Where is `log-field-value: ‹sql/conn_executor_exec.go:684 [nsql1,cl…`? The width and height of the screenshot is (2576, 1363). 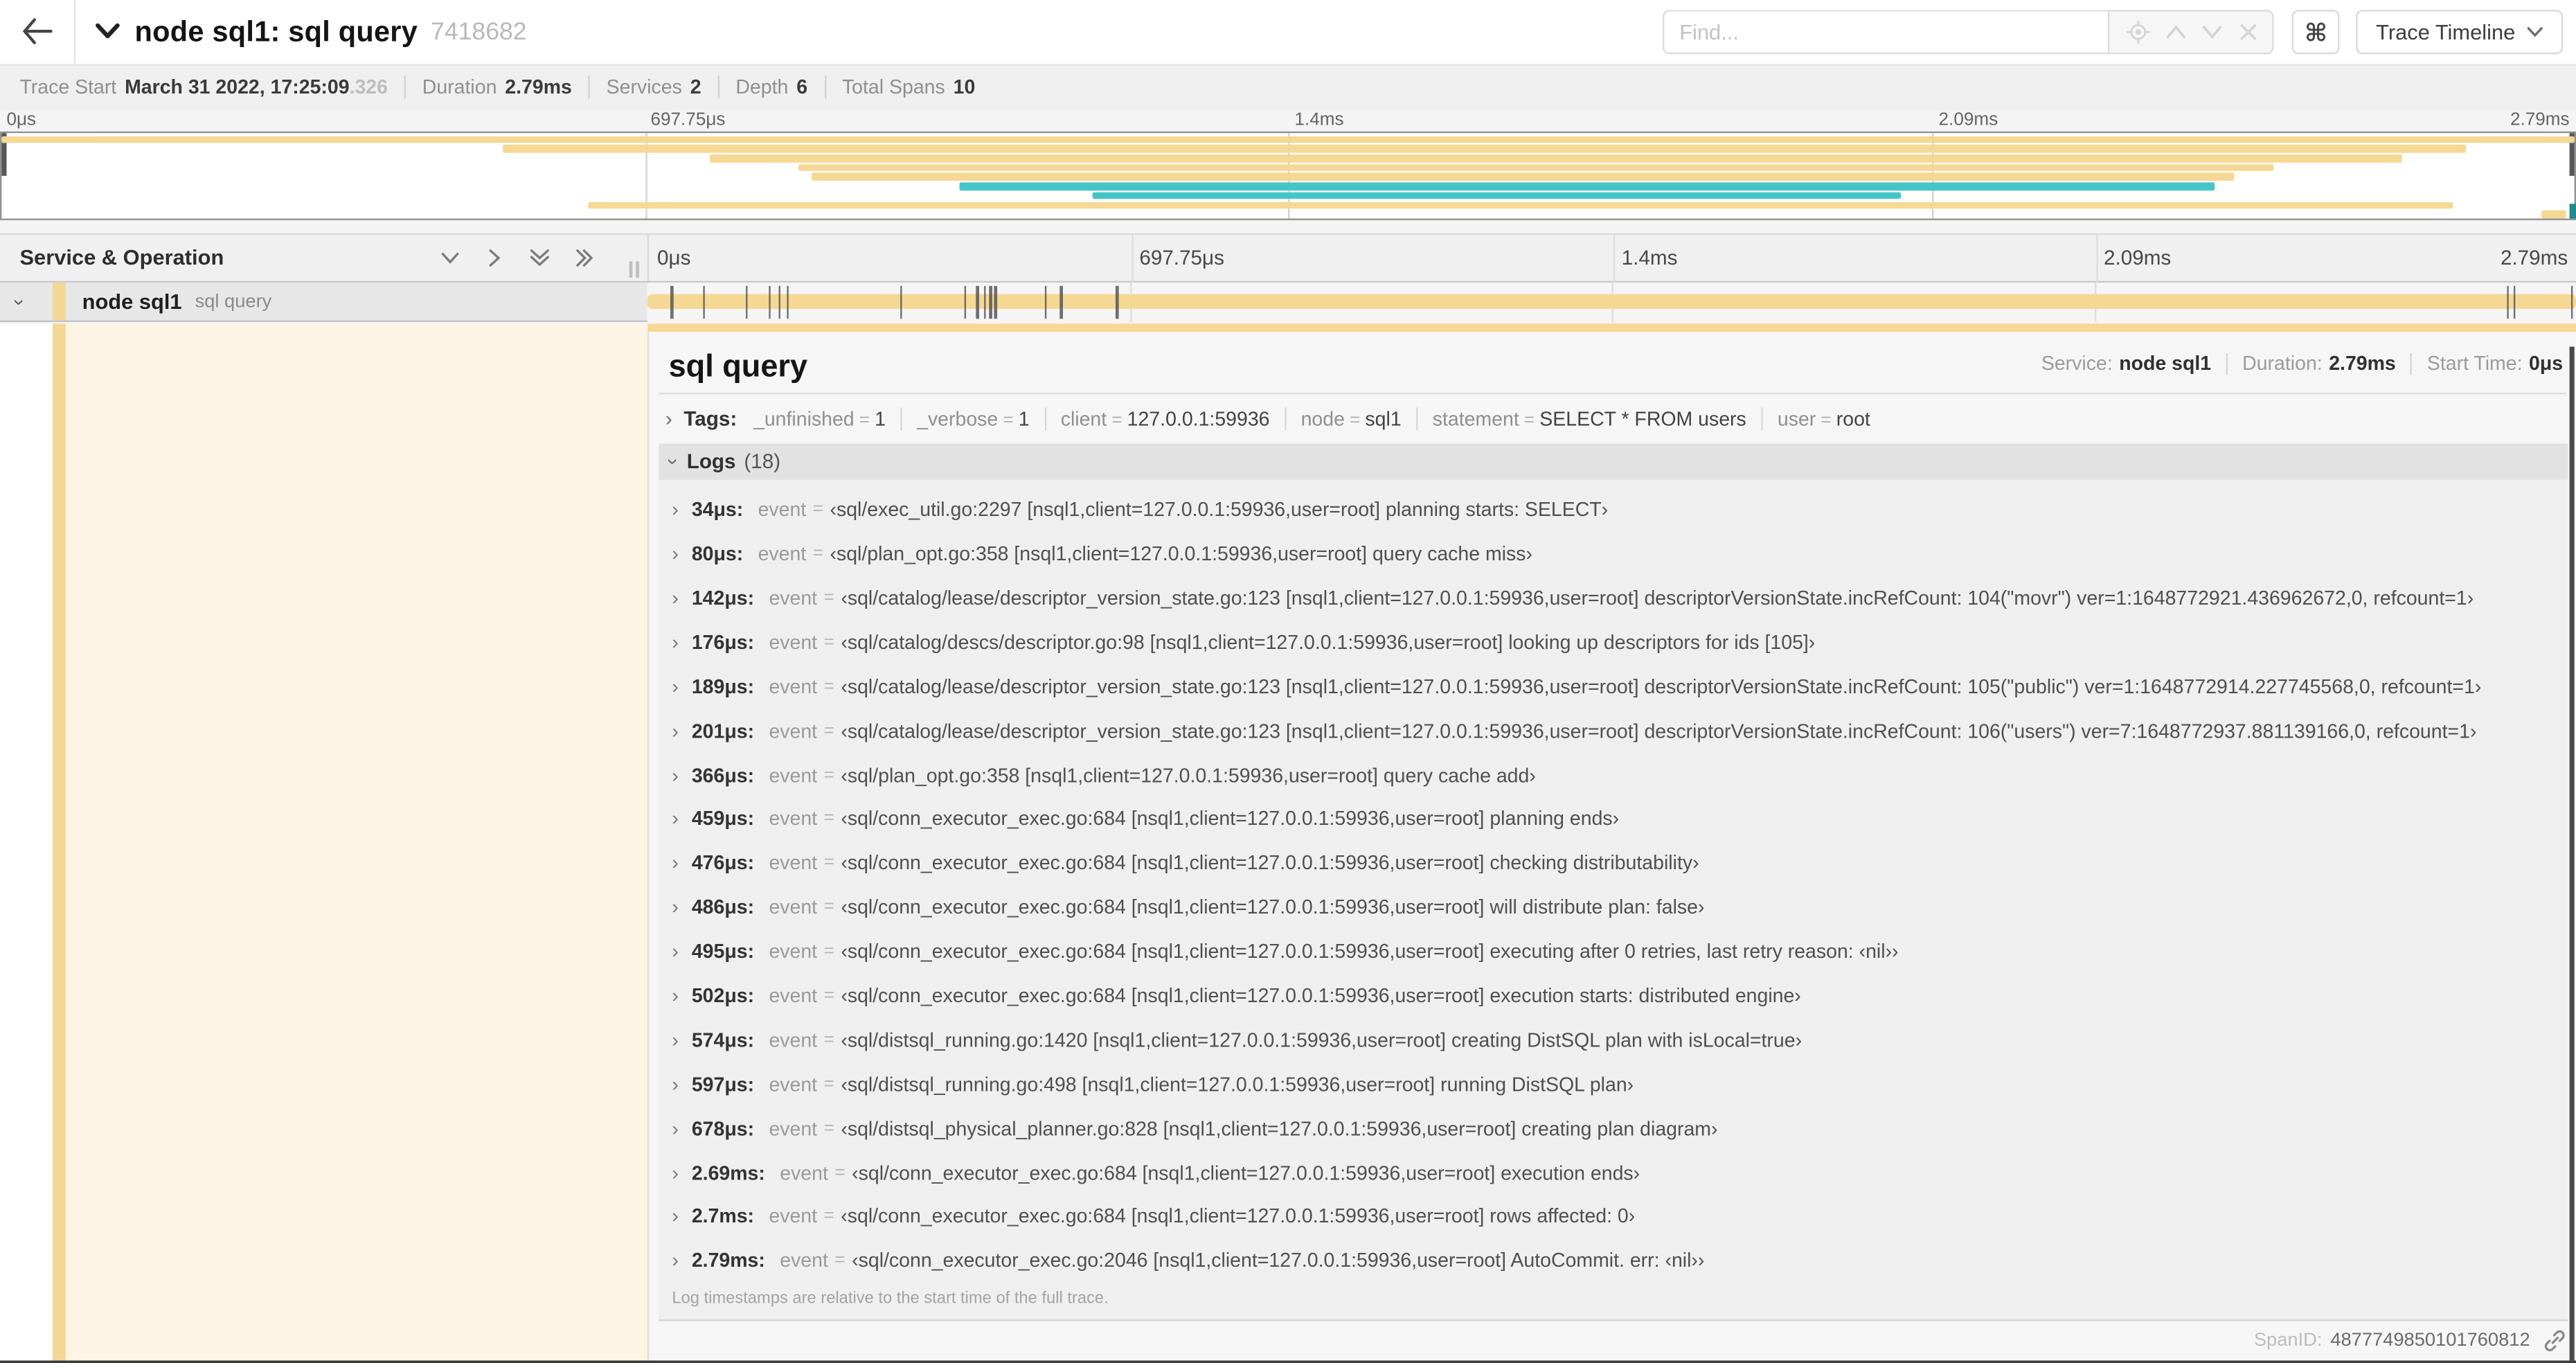 log-field-value: ‹sql/conn_executor_exec.go:684 [nsql1,cl… is located at coordinates (1273, 908).